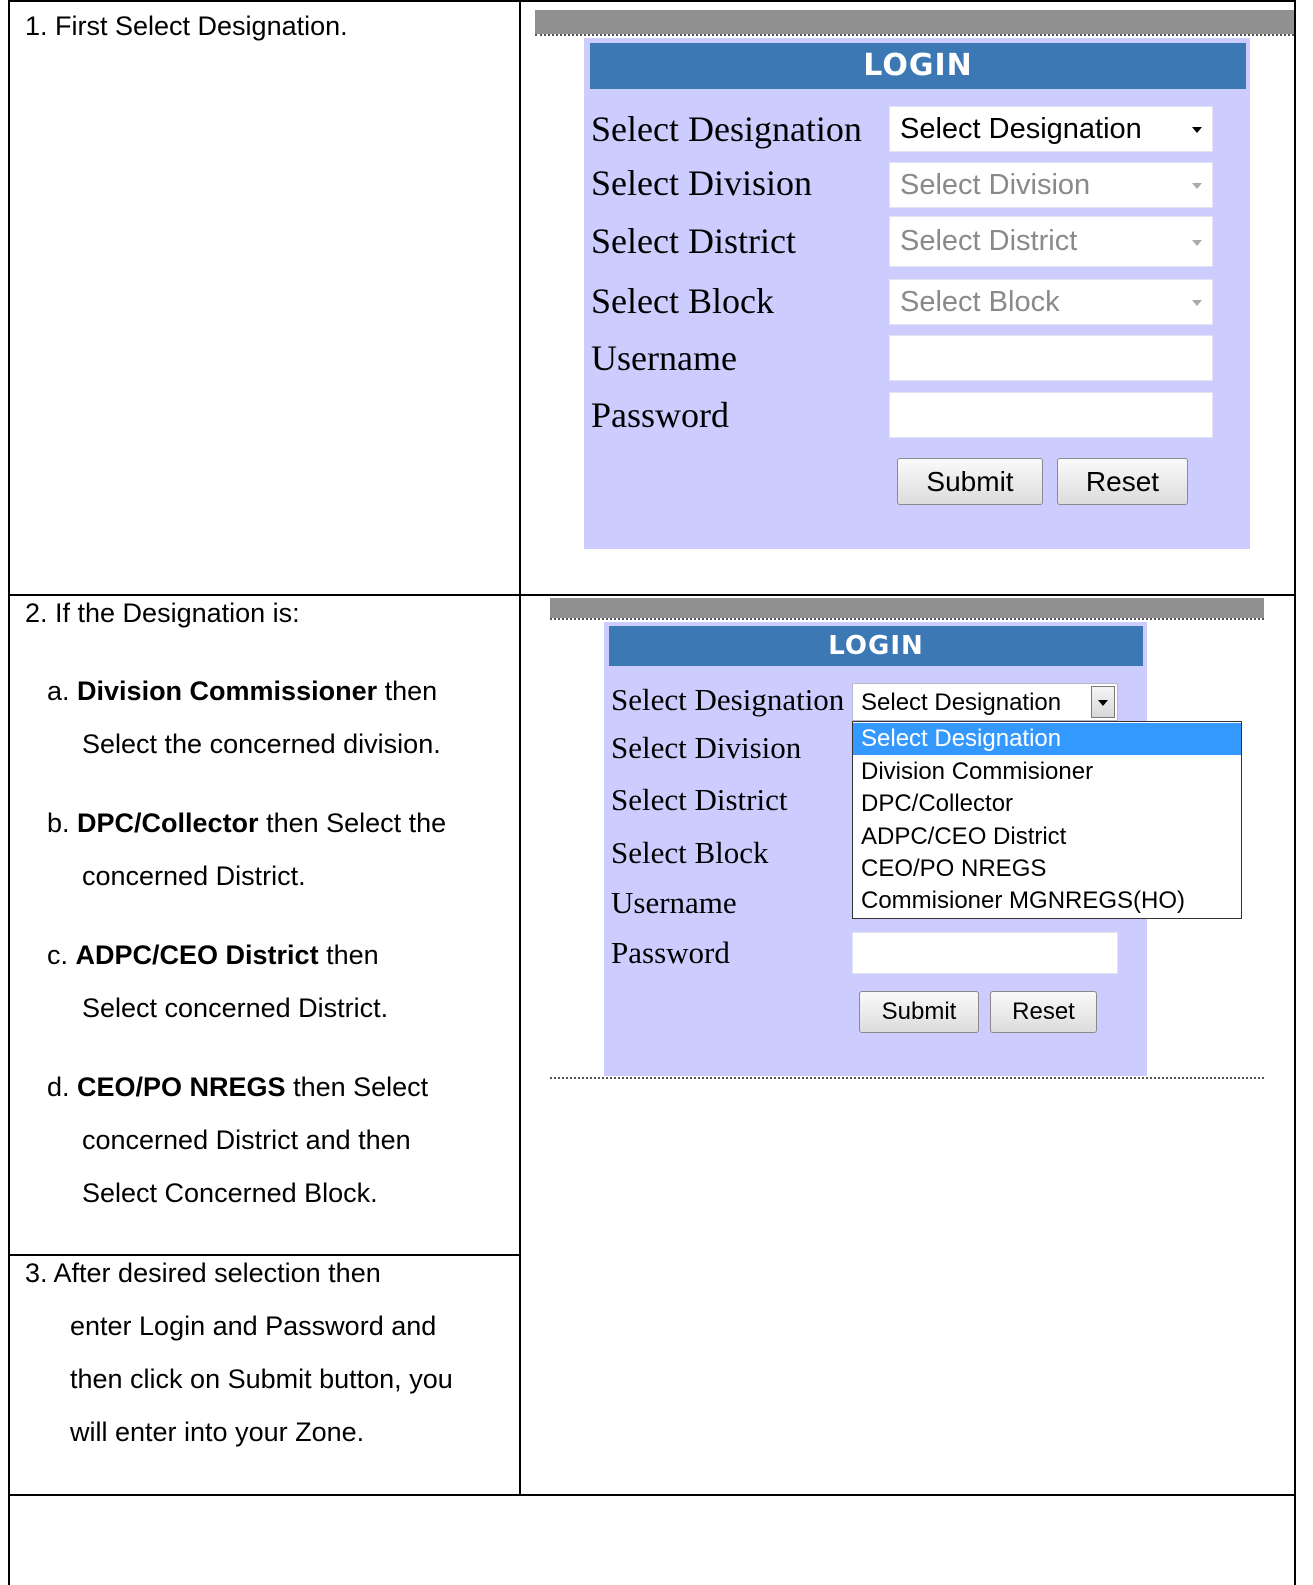 The width and height of the screenshot is (1313, 1585). Describe the element at coordinates (227, 691) in the screenshot. I see `step2a-bold: Division Commissioner` at that location.